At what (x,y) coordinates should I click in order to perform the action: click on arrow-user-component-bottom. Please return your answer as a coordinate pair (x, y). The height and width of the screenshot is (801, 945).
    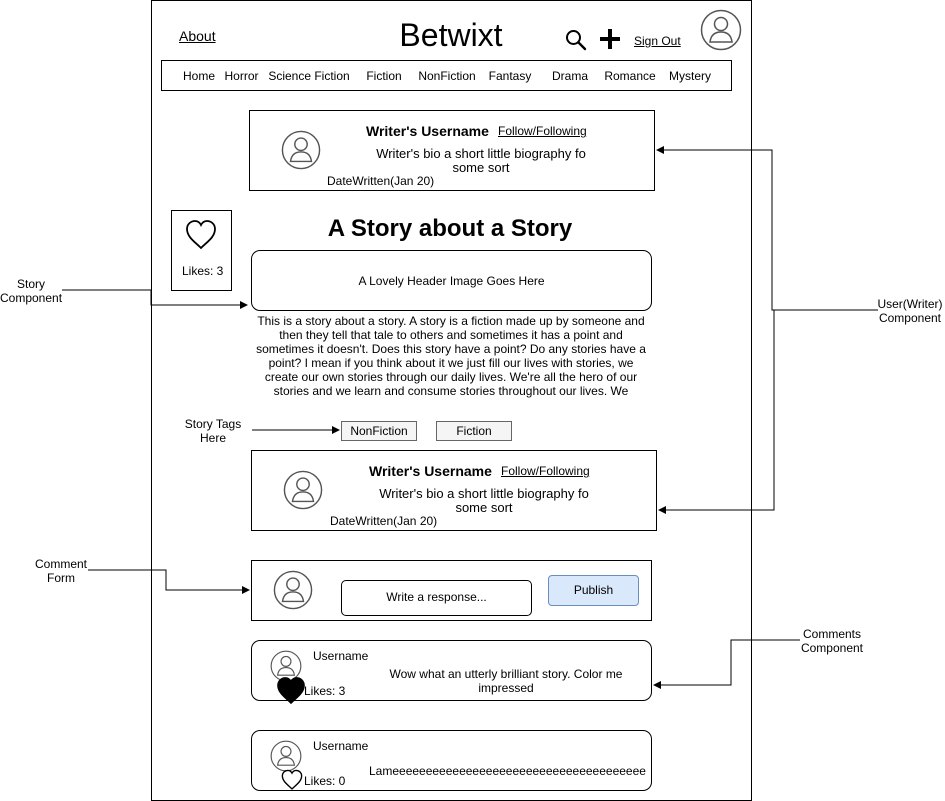
    Looking at the image, I should click on (716, 411).